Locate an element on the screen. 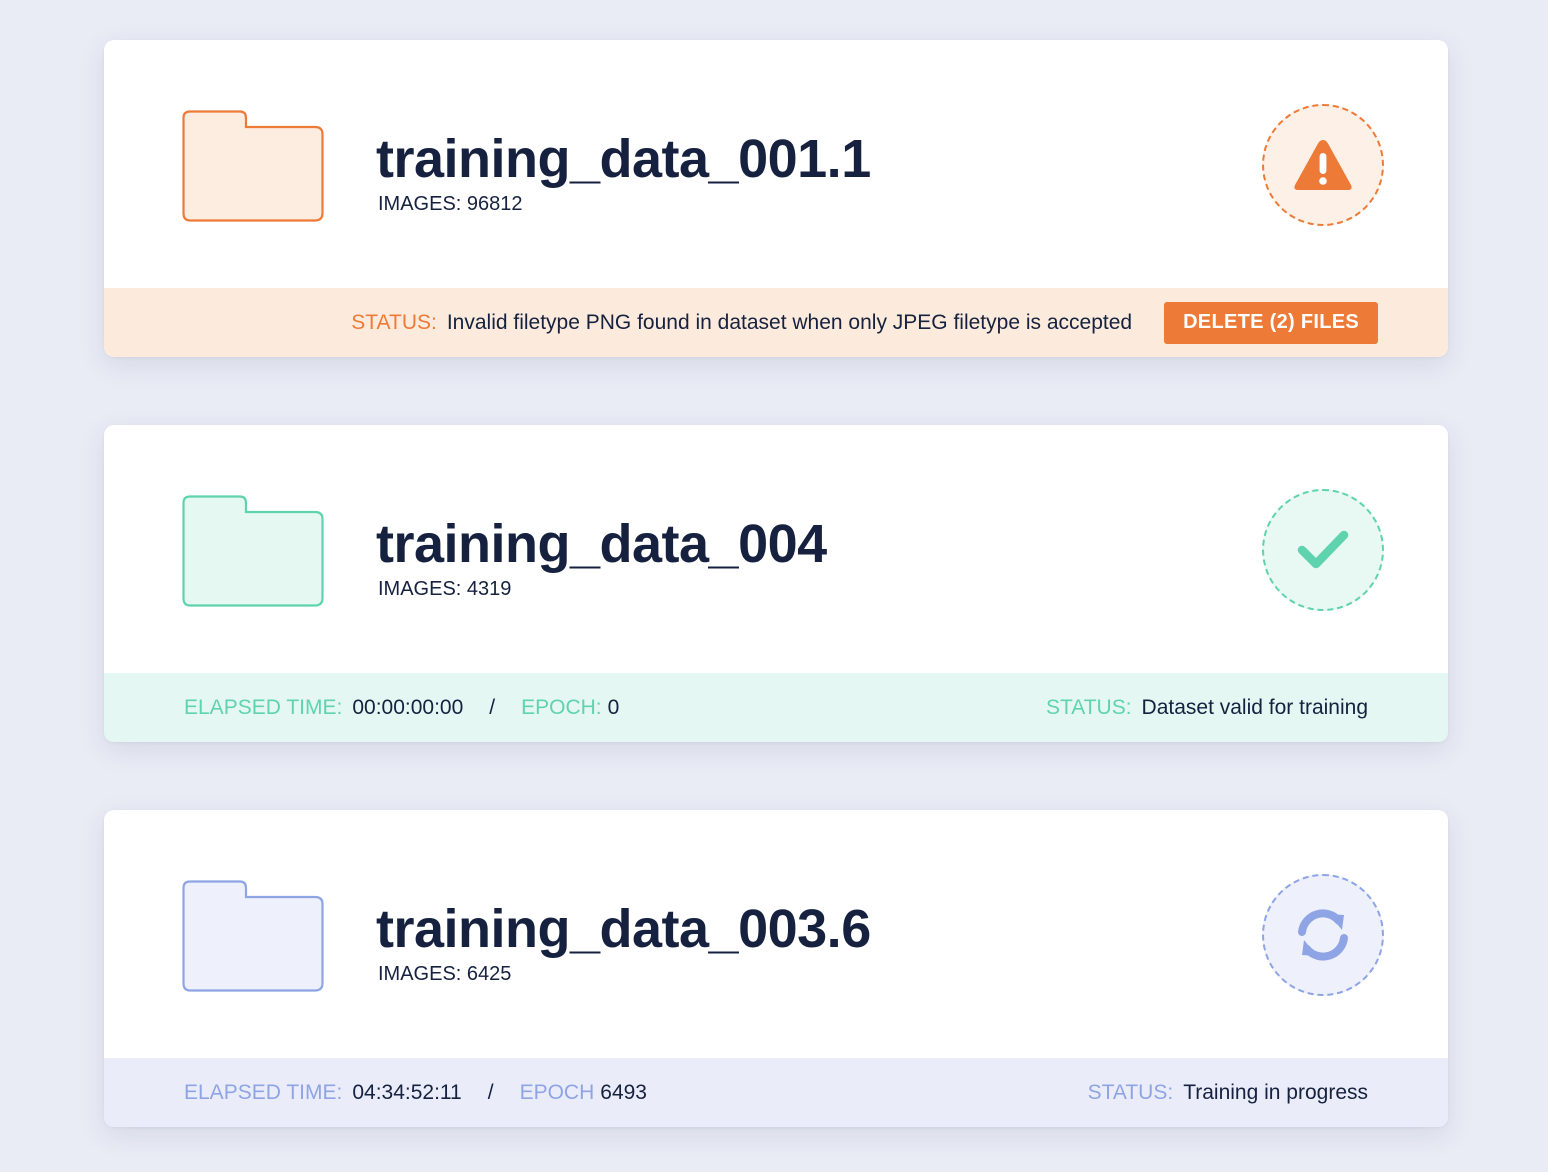 This screenshot has width=1548, height=1172. image-count: IMAGES: 6425 is located at coordinates (445, 974).